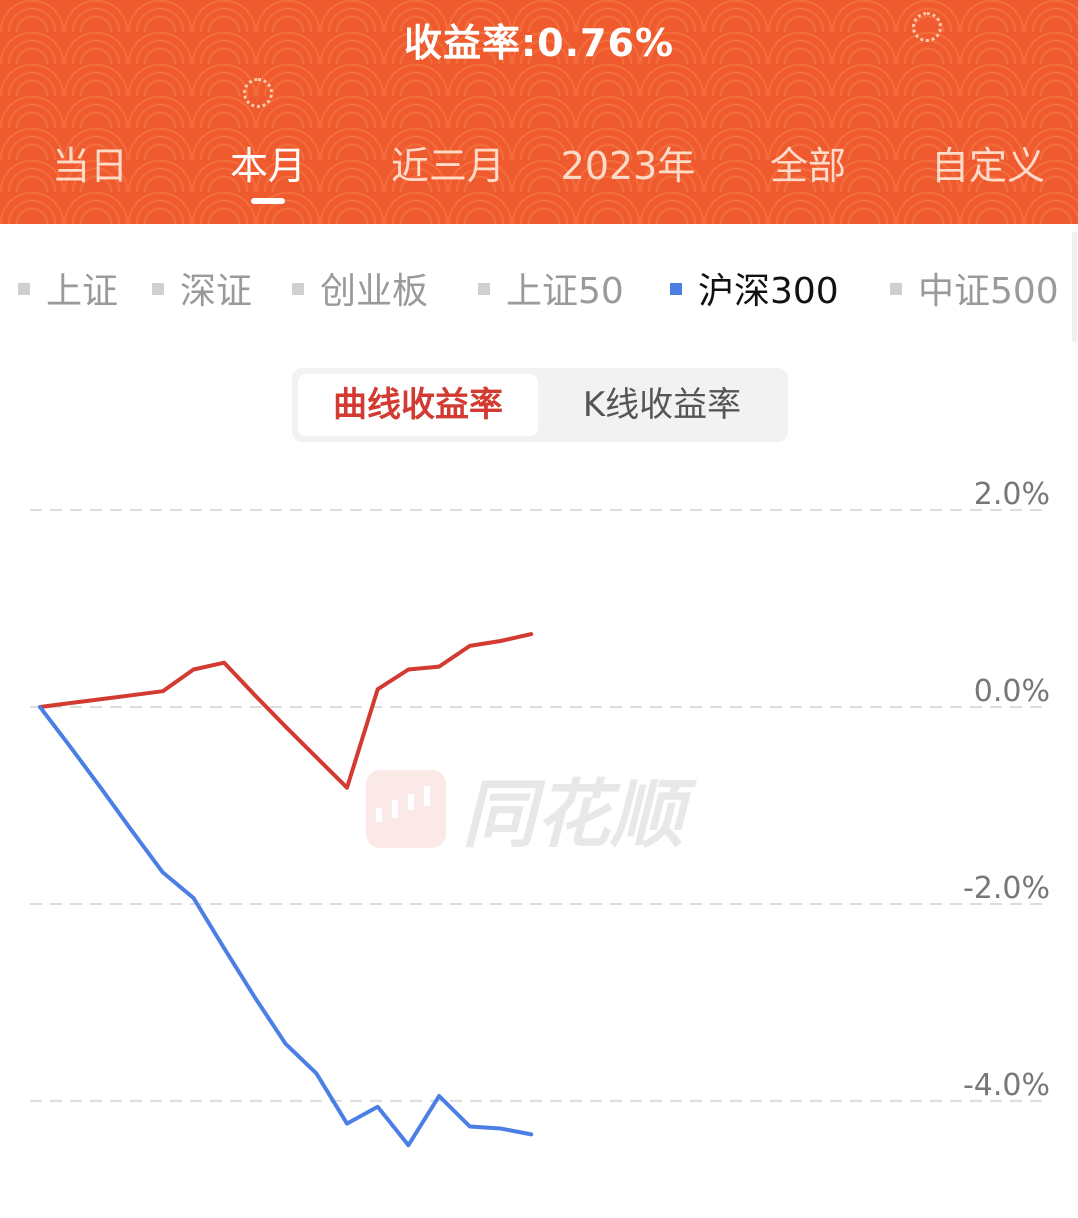 The image size is (1078, 1218). I want to click on portfolio-return-line, so click(286, 711).